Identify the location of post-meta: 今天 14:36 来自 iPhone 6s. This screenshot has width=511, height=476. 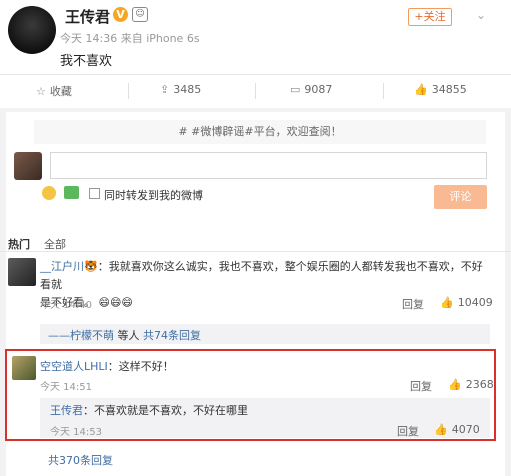
(130, 38).